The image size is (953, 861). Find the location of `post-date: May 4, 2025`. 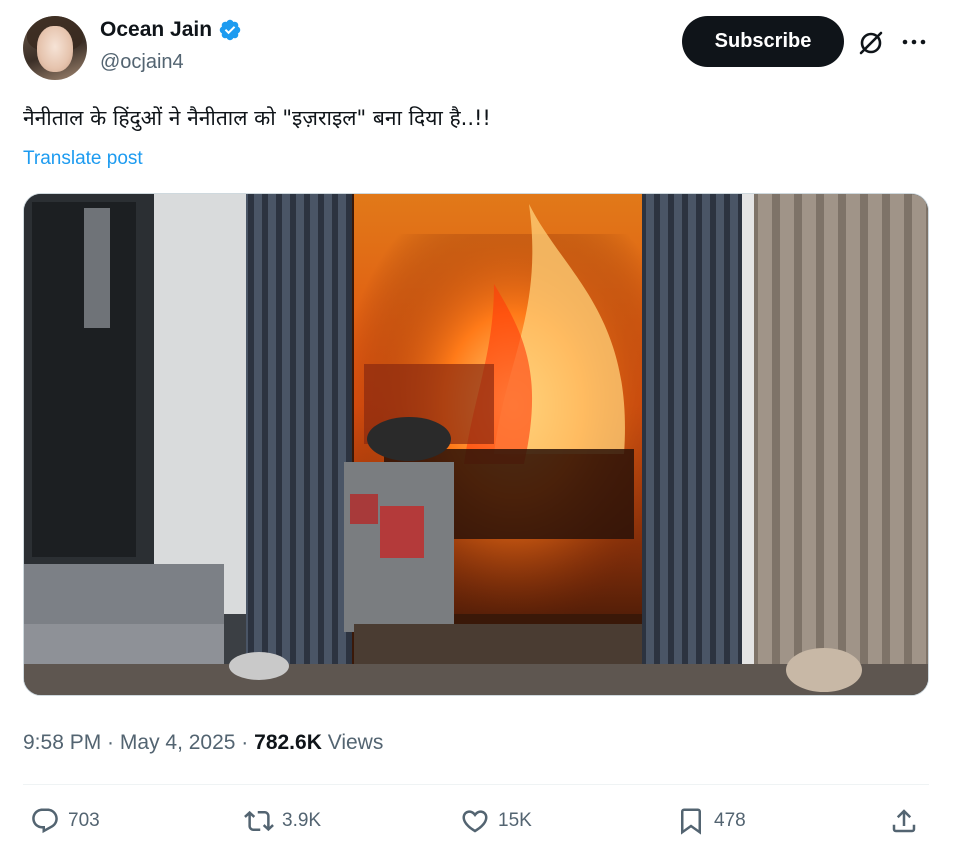

post-date: May 4, 2025 is located at coordinates (178, 742).